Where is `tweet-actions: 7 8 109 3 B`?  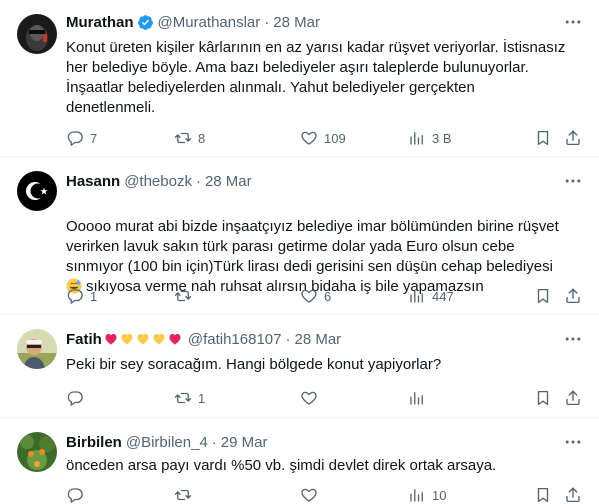 tweet-actions: 7 8 109 3 B is located at coordinates (321, 138).